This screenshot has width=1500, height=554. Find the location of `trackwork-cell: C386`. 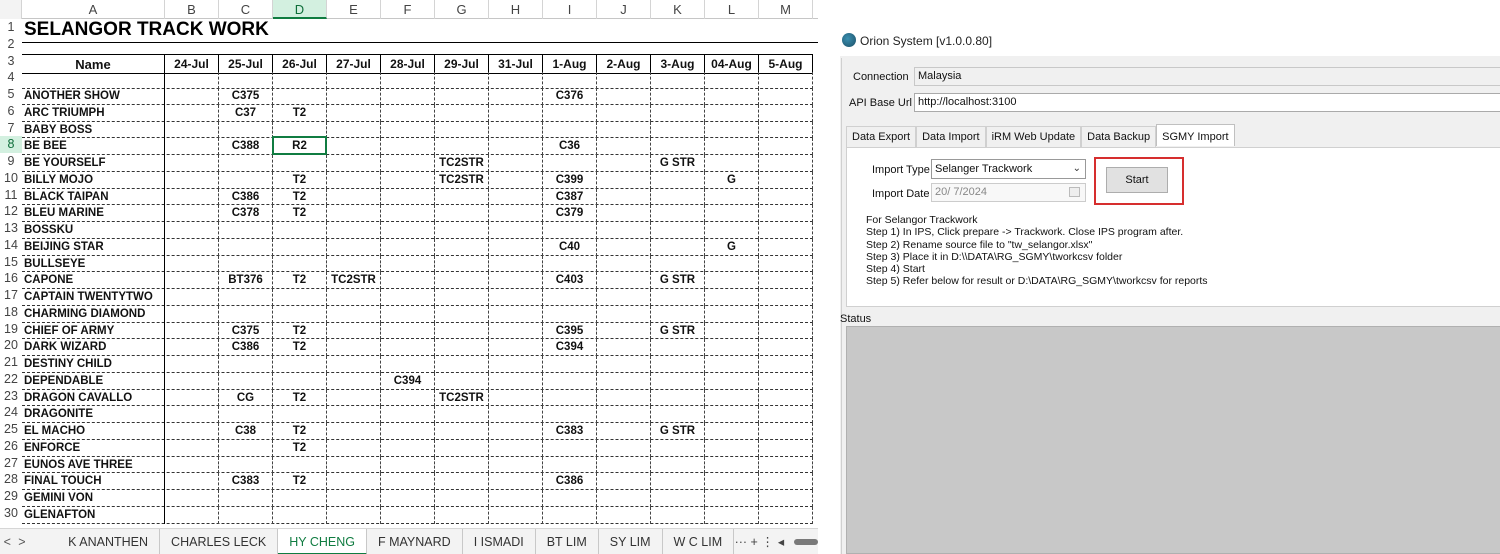

trackwork-cell: C386 is located at coordinates (570, 481).